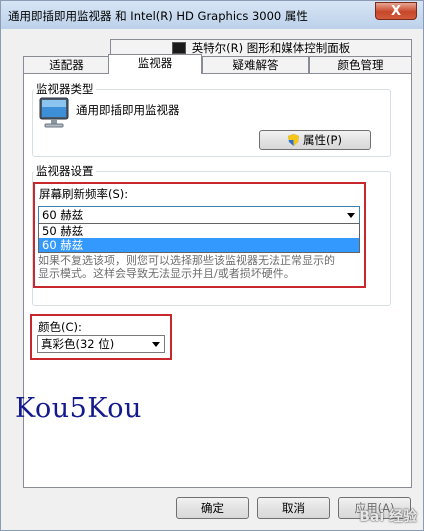 The width and height of the screenshot is (424, 531). I want to click on tab-color-management: 颜色管理, so click(360, 64).